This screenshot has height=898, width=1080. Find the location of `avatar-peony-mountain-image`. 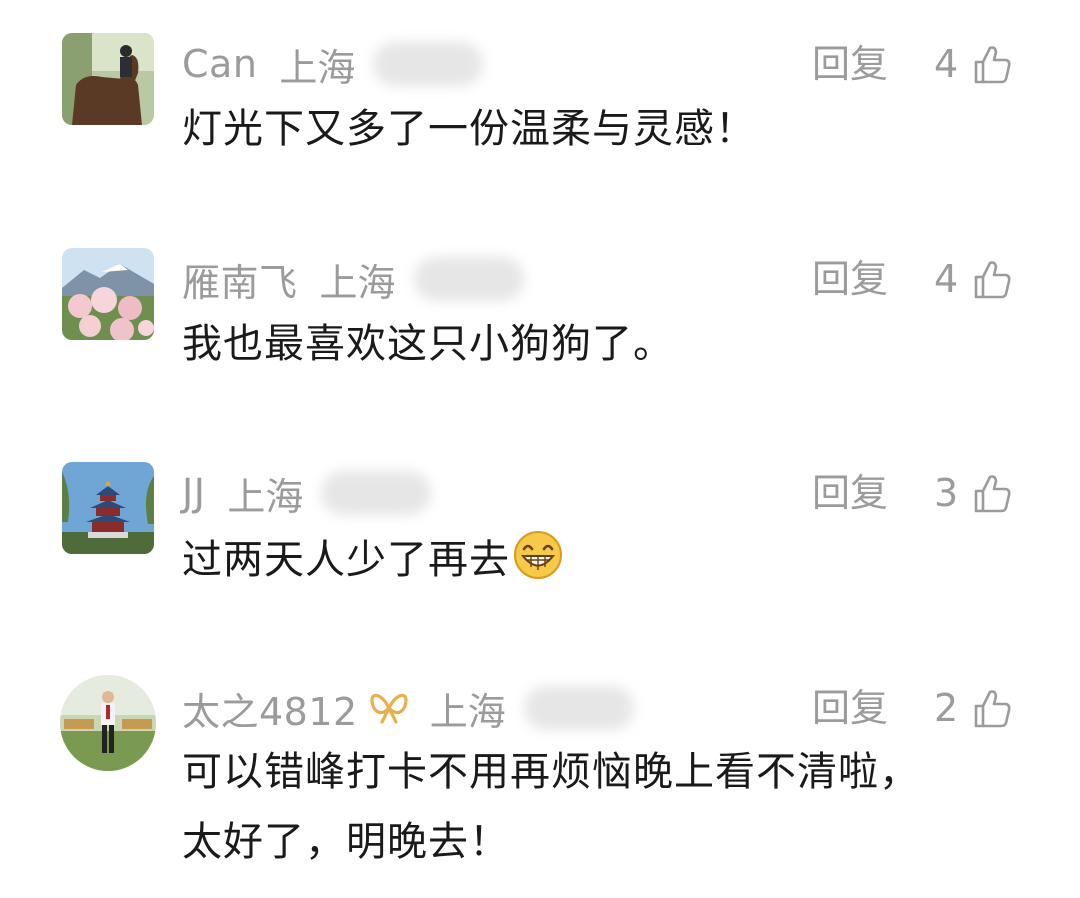

avatar-peony-mountain-image is located at coordinates (108, 294).